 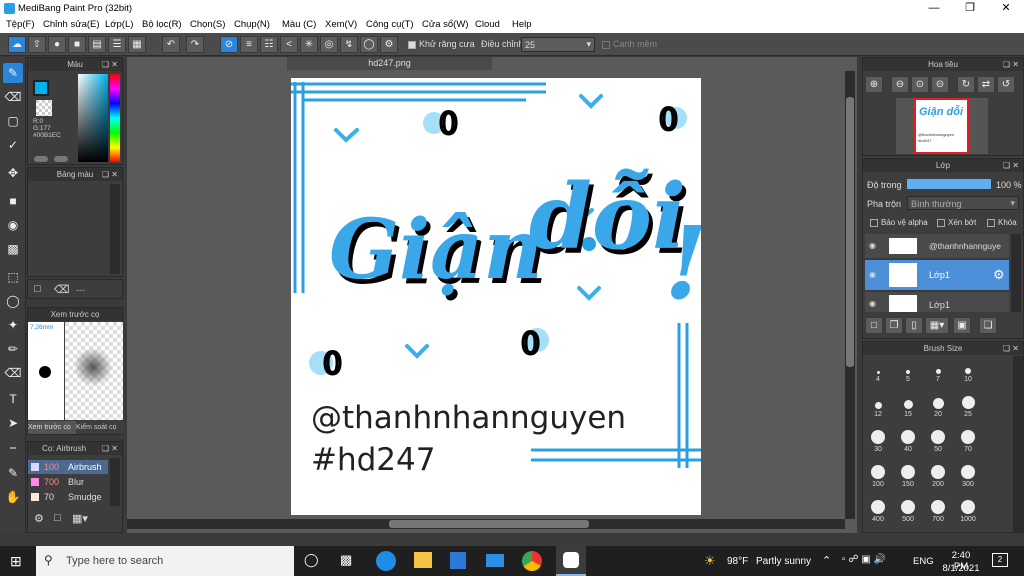 I want to click on text-tool-icon: T, so click(x=13, y=399).